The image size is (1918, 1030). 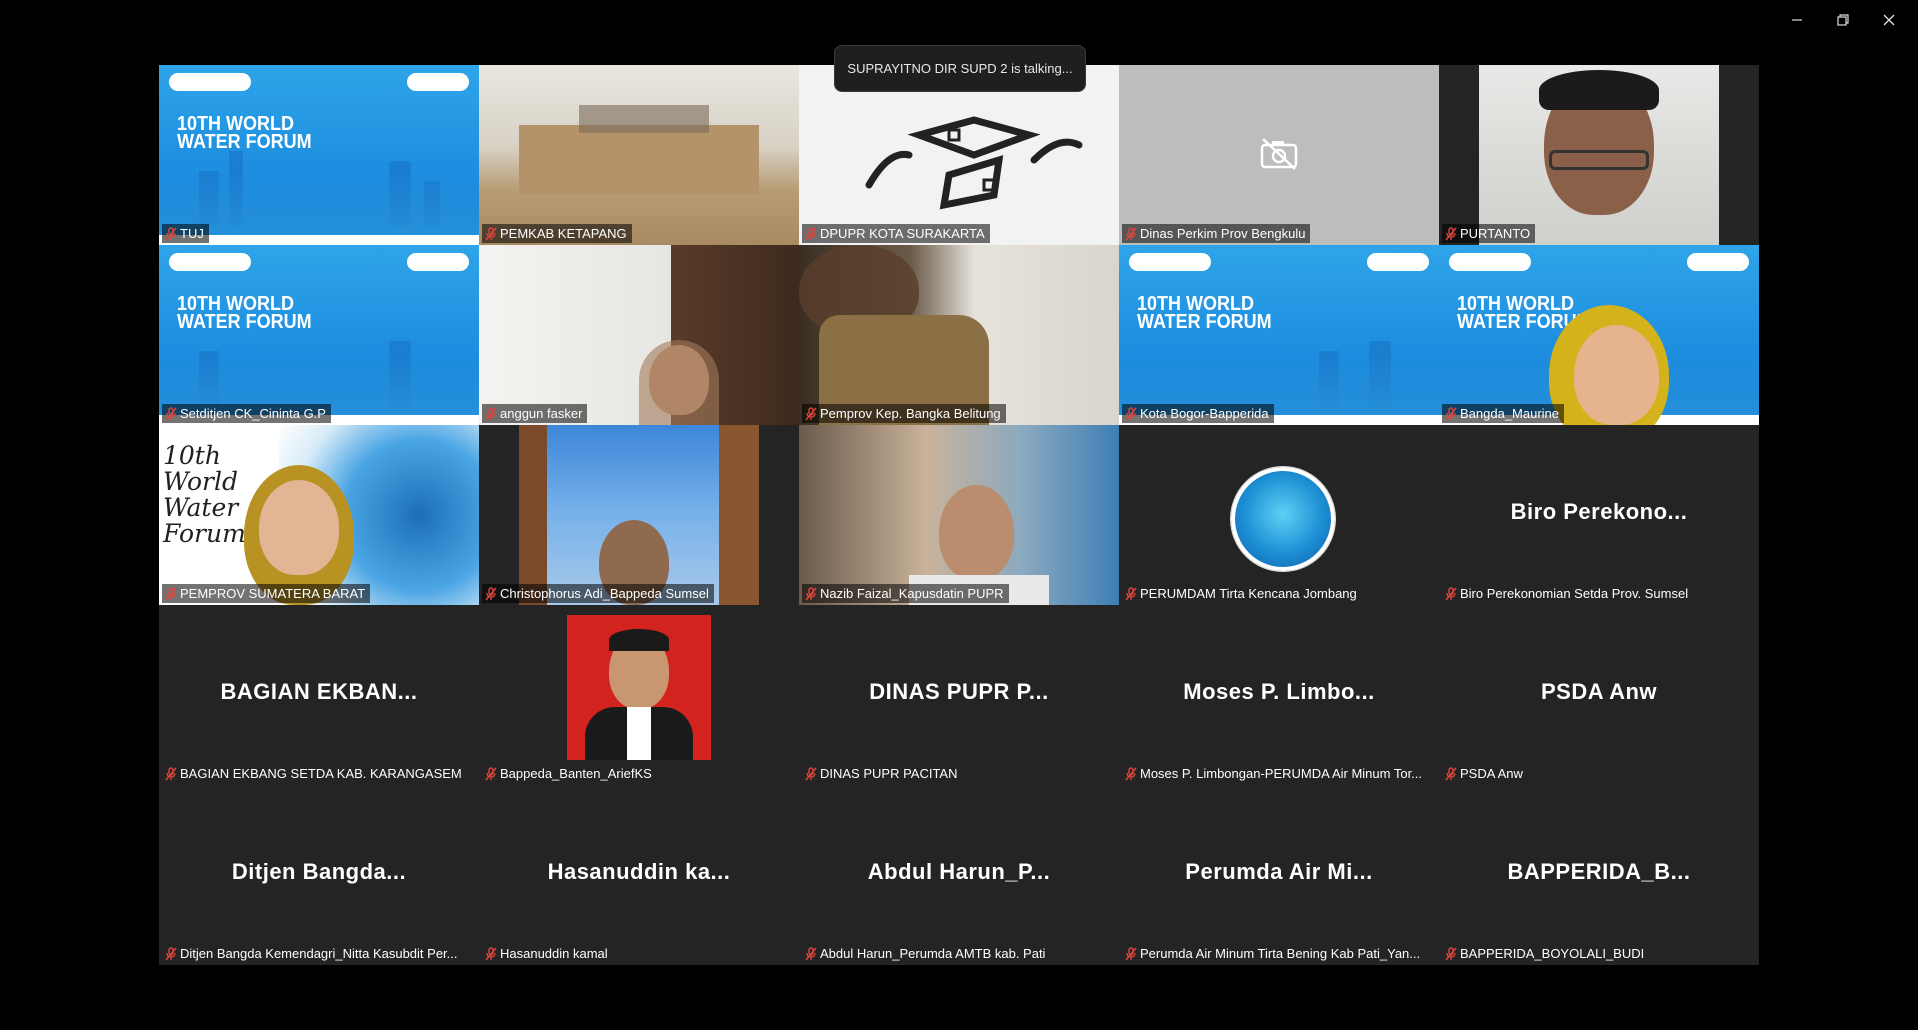 I want to click on participant-tile: PERUMDAM Tirta Kencana Jombang, so click(x=1279, y=515).